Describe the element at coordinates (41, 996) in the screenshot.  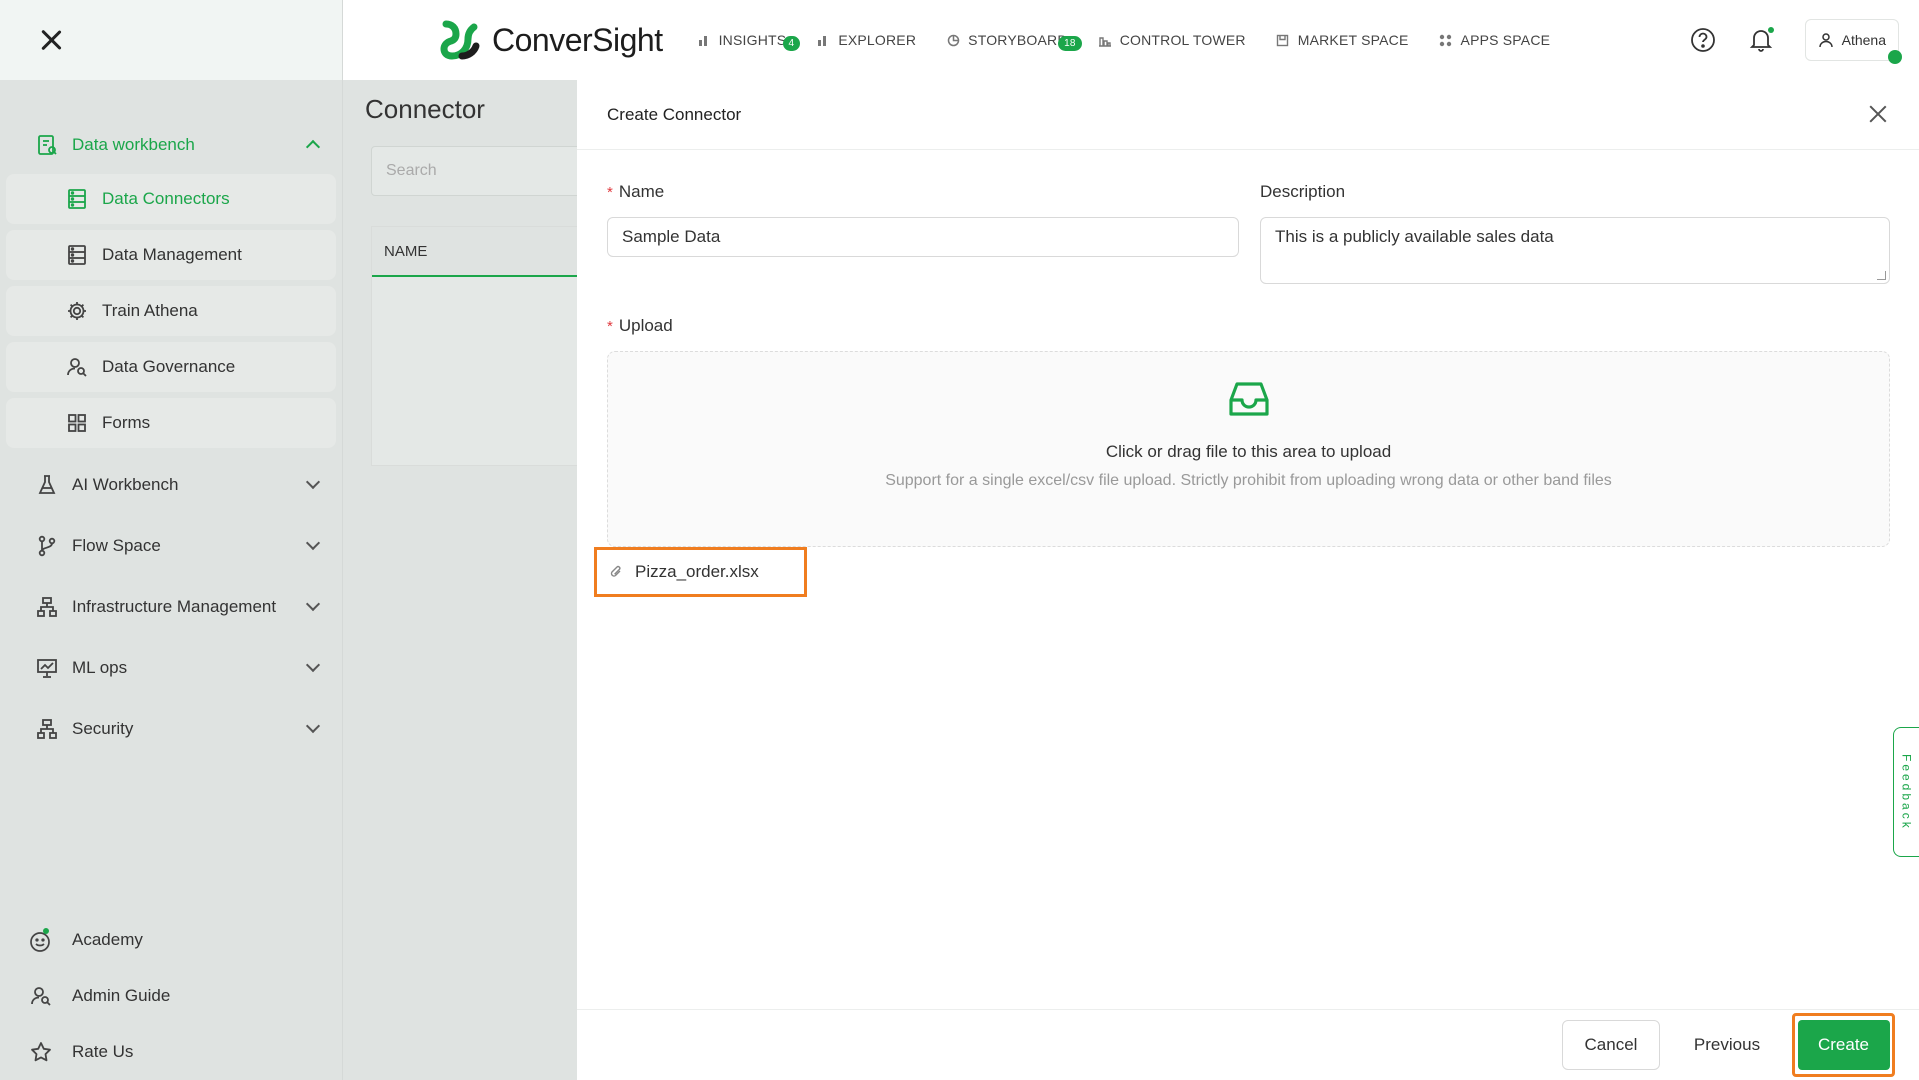
I see `user-search-icon` at that location.